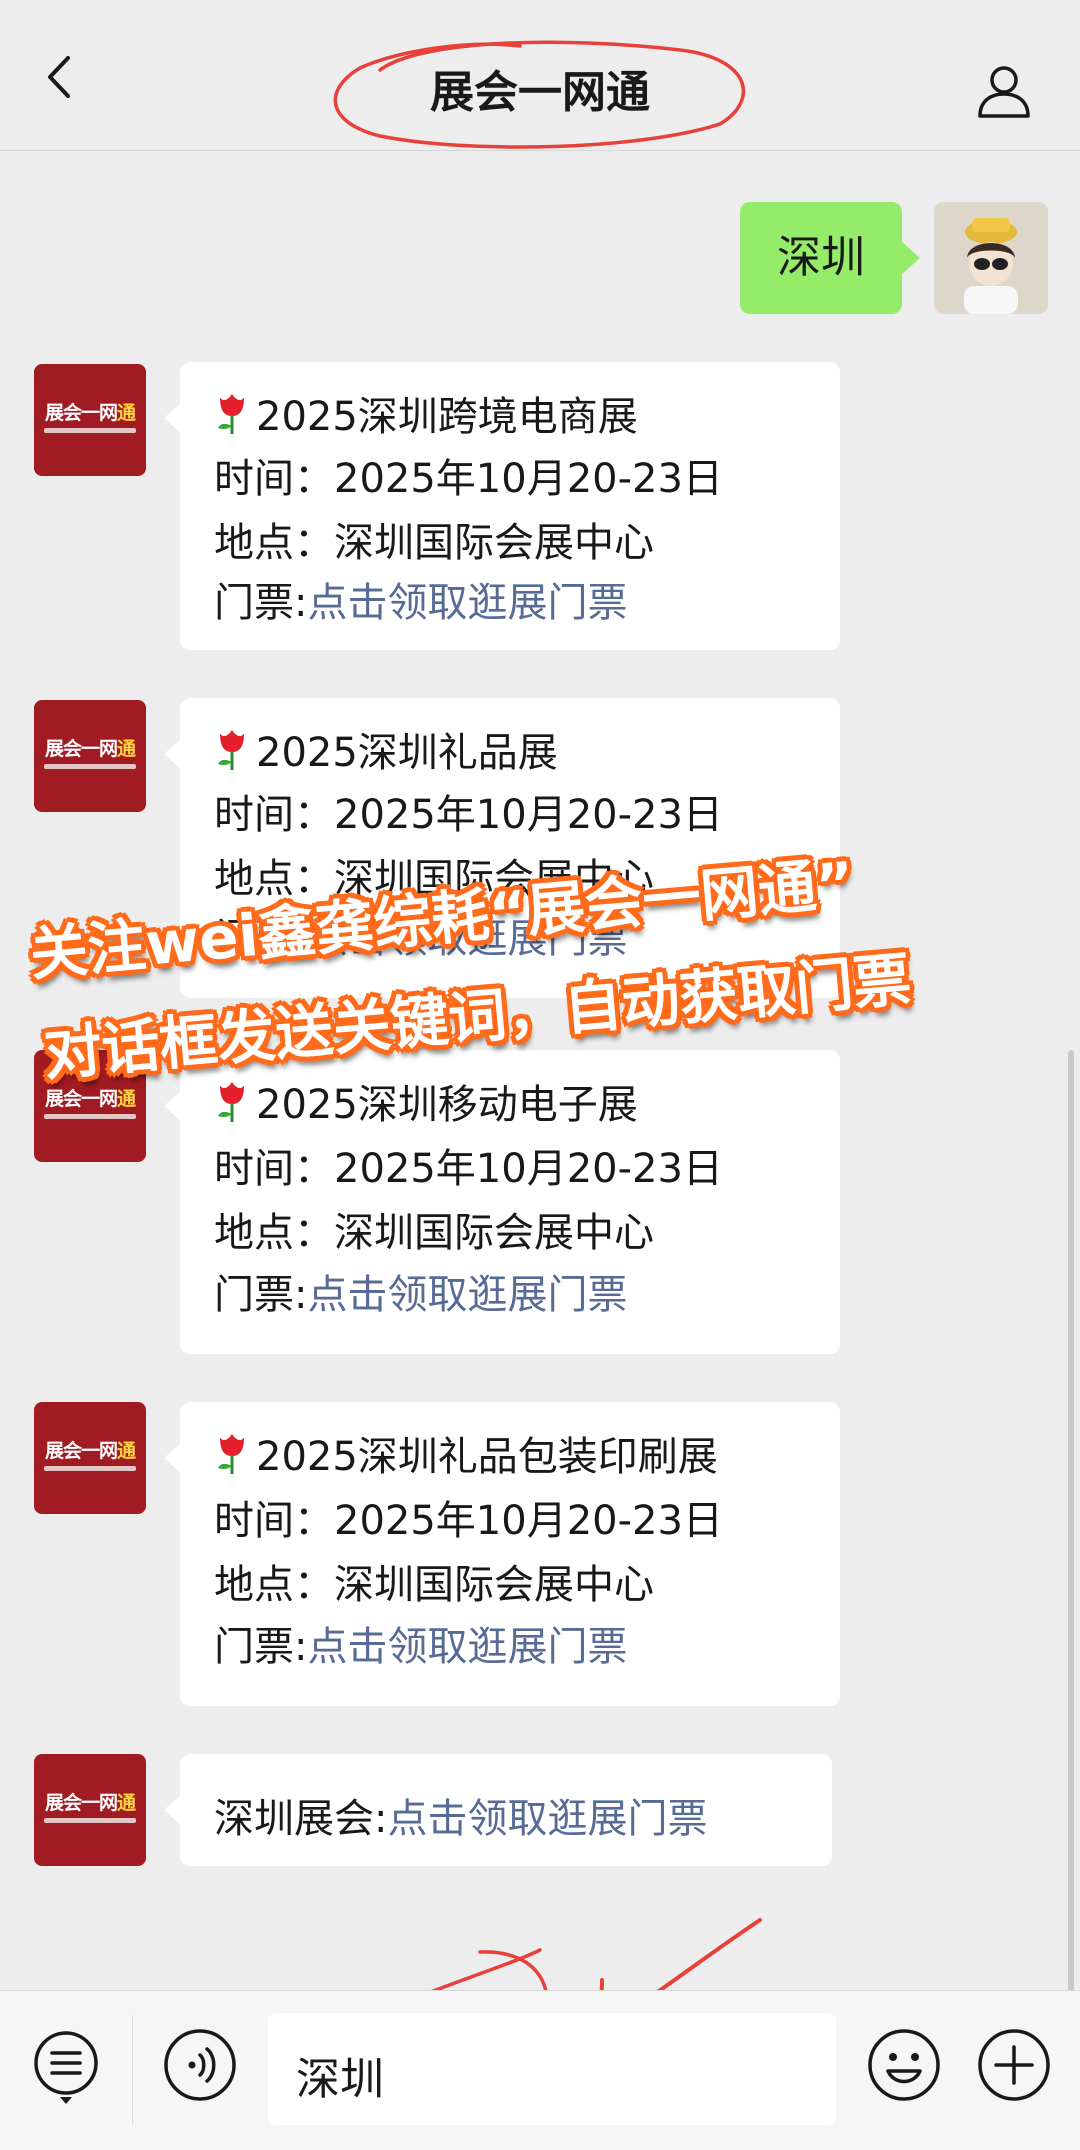  I want to click on menu-list-icon, so click(66, 2068).